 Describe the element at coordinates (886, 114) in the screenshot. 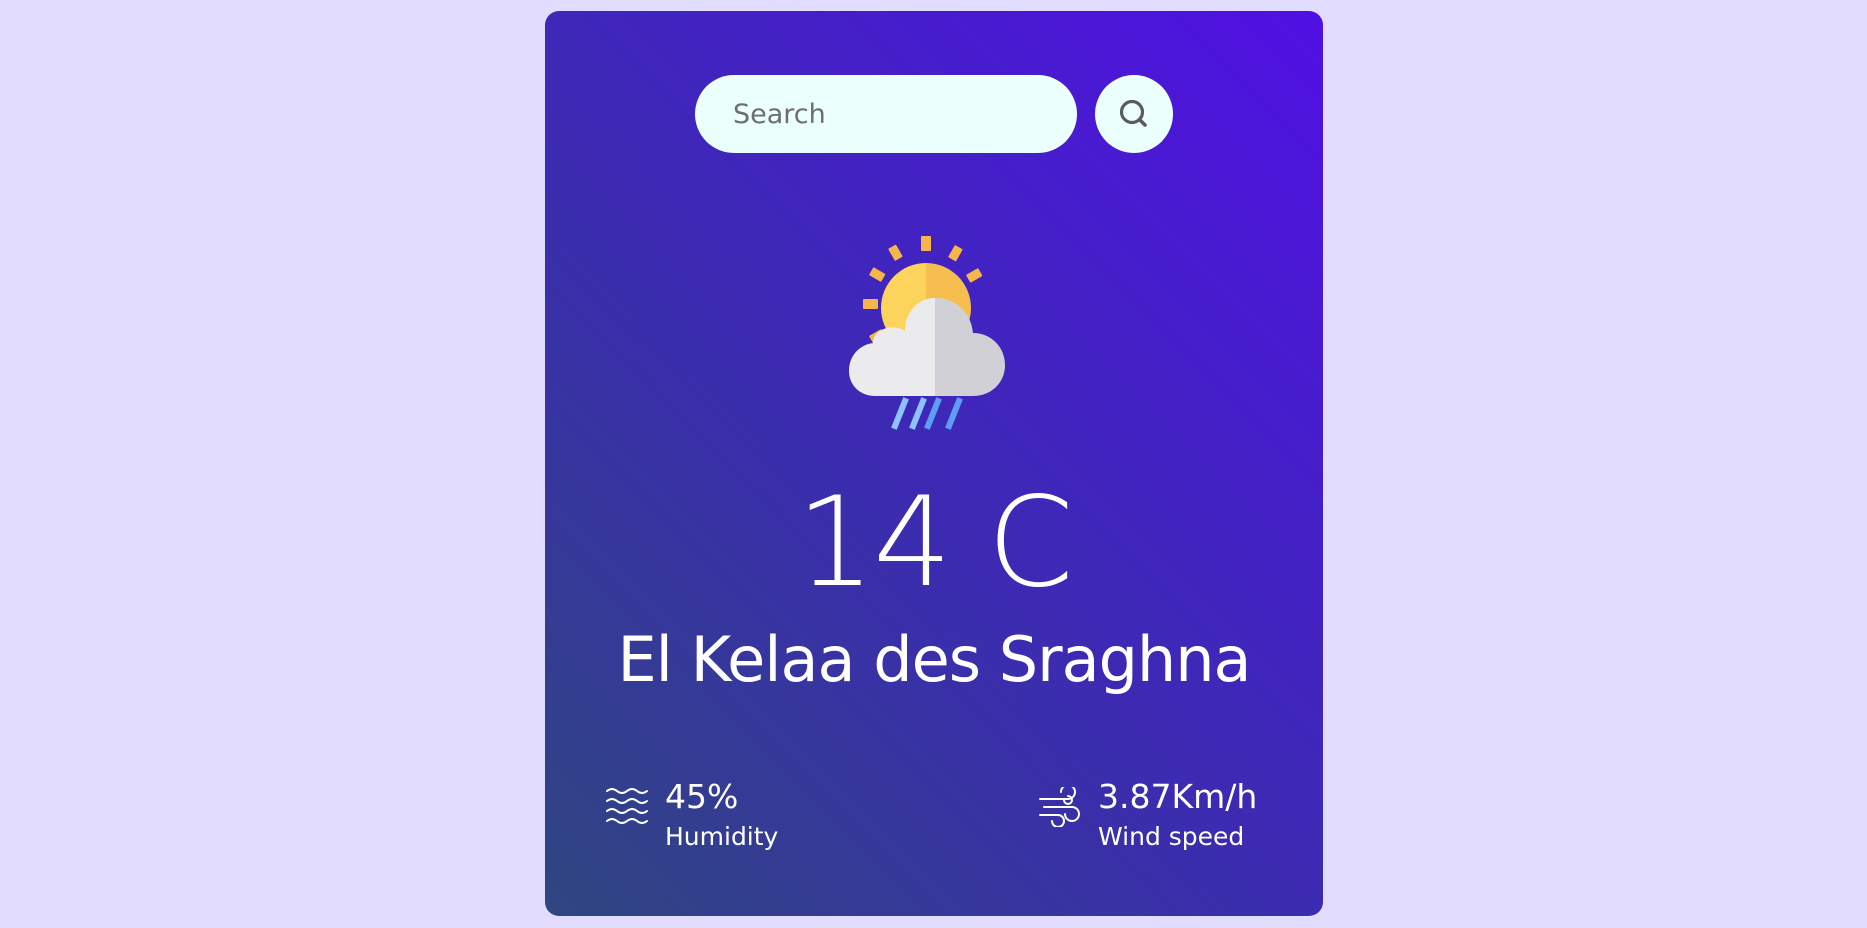

I see `search-input` at that location.